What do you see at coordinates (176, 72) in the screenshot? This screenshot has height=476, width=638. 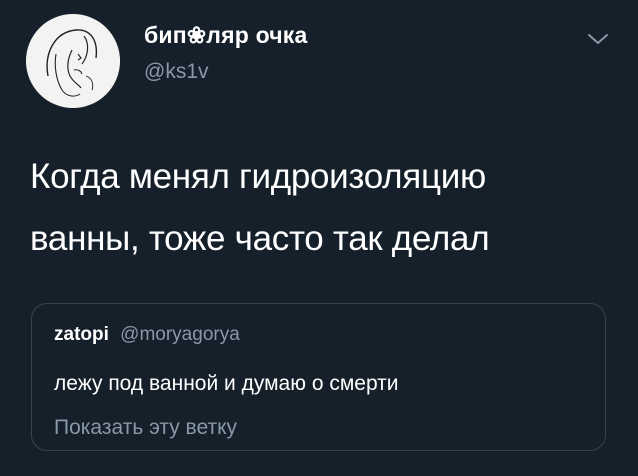 I see `author-handle: @ks1v` at bounding box center [176, 72].